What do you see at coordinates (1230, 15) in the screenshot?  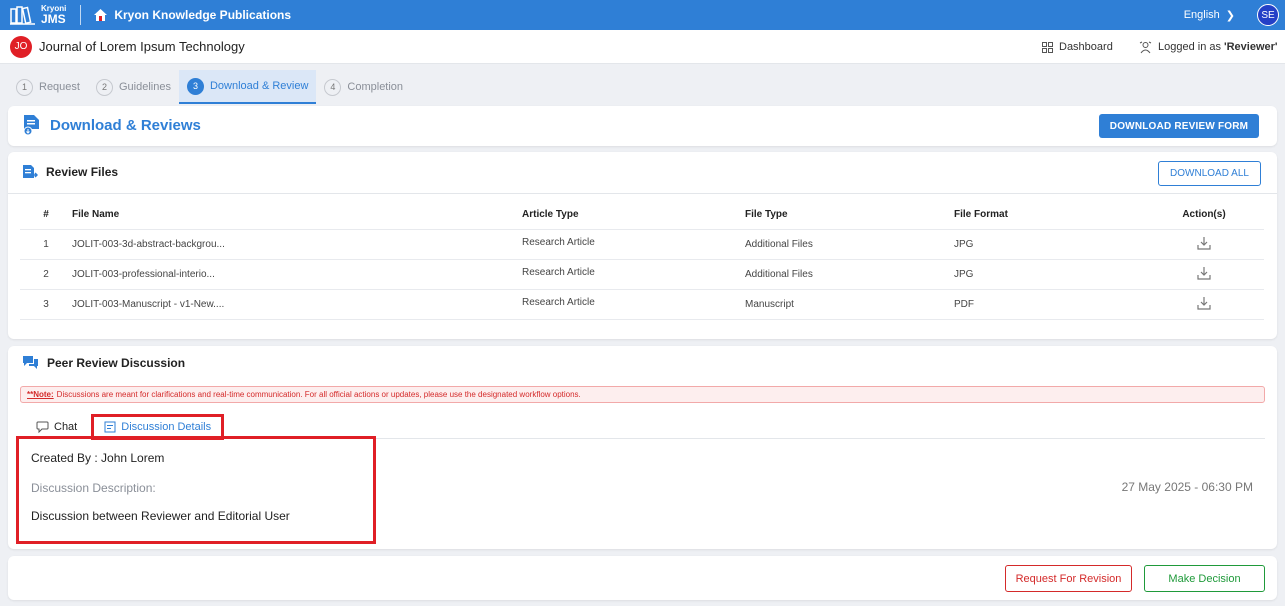 I see `chevron-right-icon: ❯` at bounding box center [1230, 15].